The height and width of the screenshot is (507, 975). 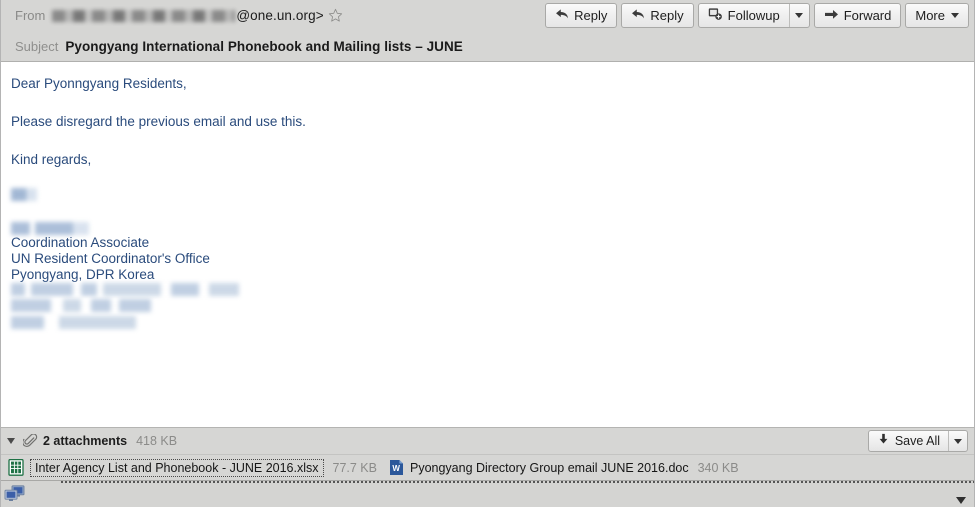 I want to click on forward-button-label: Forward, so click(x=867, y=15).